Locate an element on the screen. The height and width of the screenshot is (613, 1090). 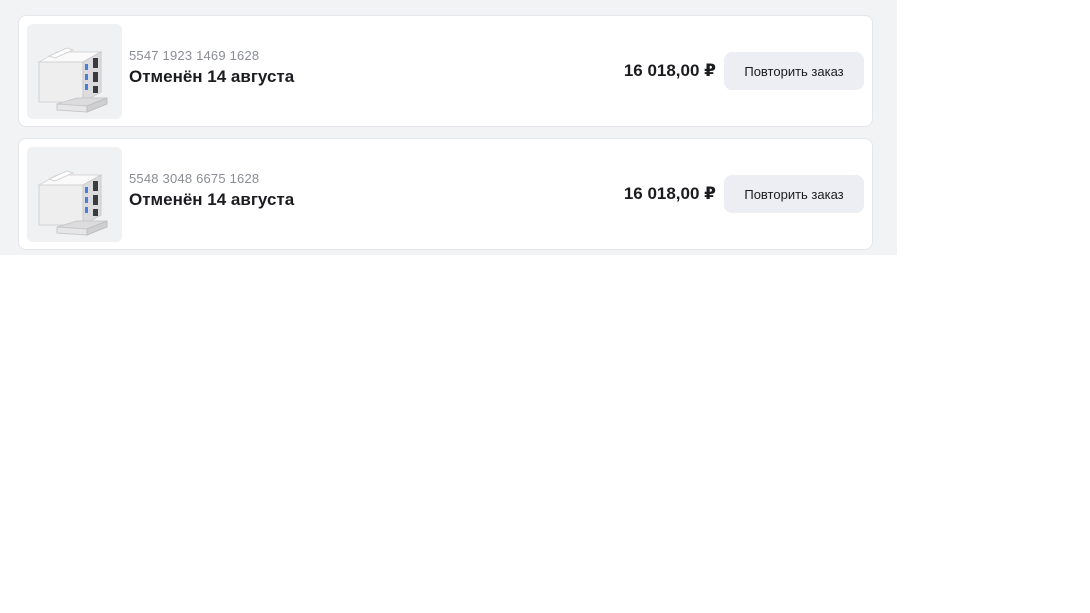
order-info: 5547 1923 1469 1628 Отменён 14 августа is located at coordinates (211, 67).